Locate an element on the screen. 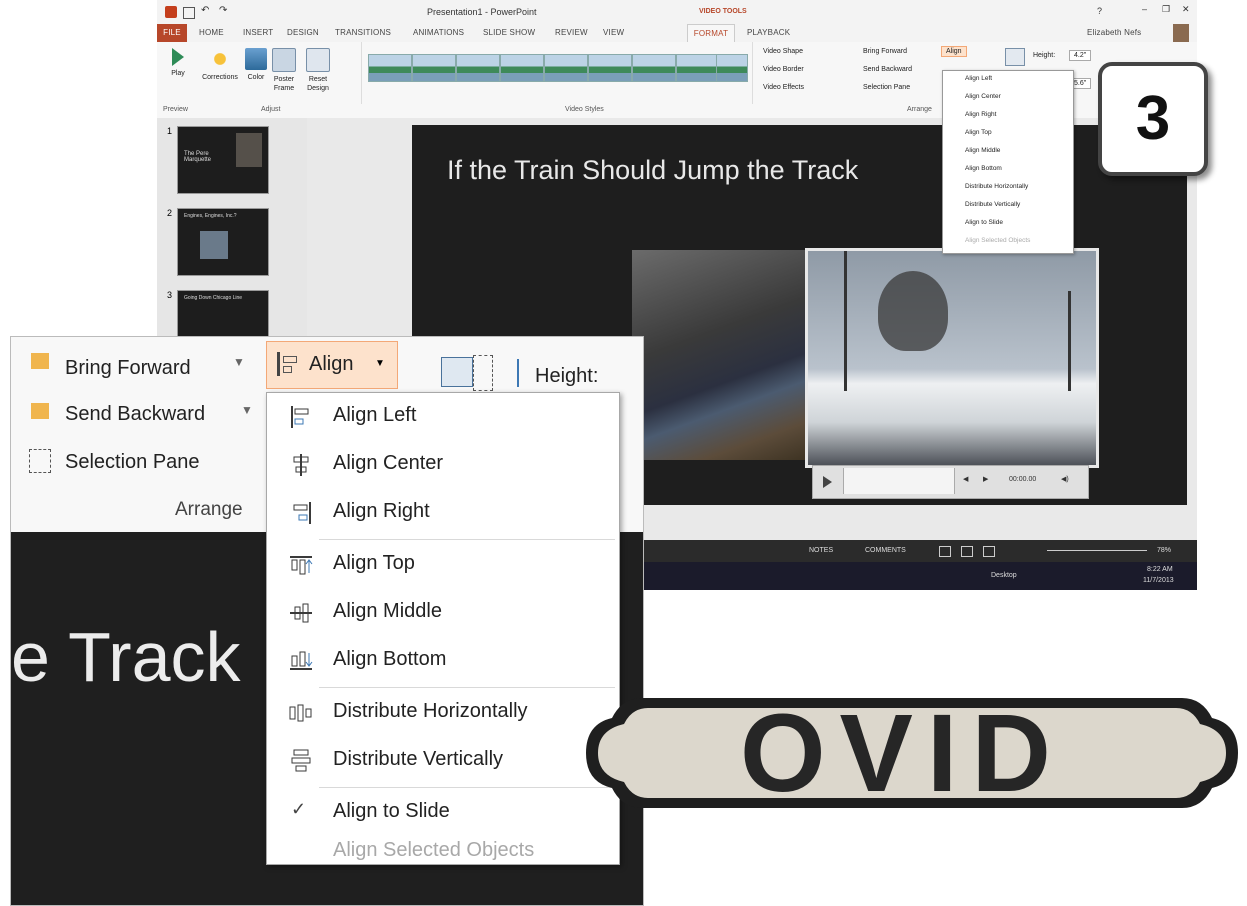  zoom-slider is located at coordinates (1097, 550).